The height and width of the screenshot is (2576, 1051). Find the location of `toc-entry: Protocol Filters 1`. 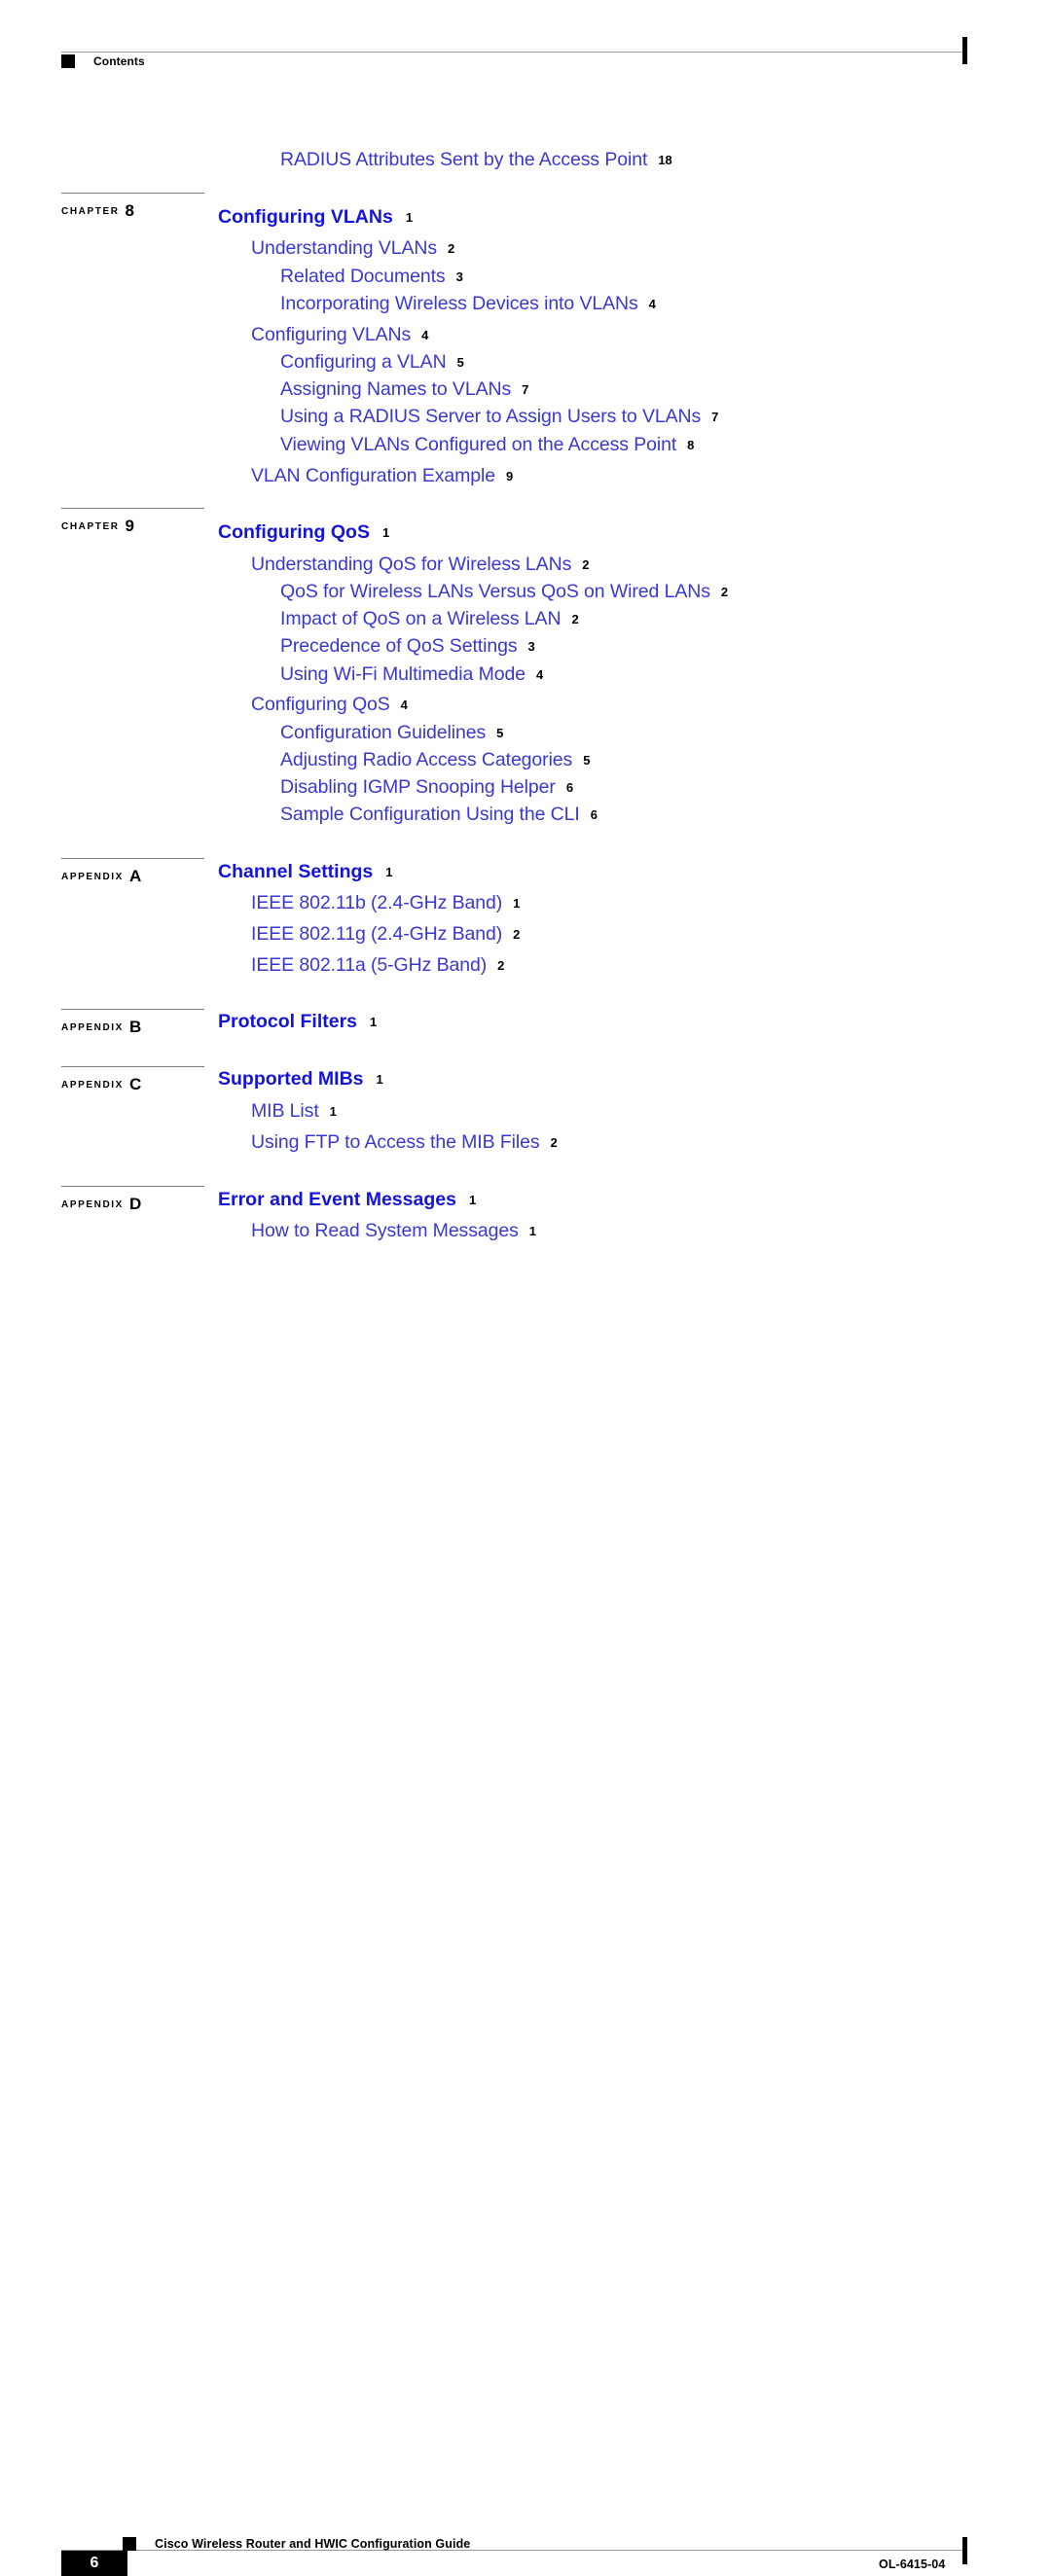

toc-entry: Protocol Filters 1 is located at coordinates (297, 1021).